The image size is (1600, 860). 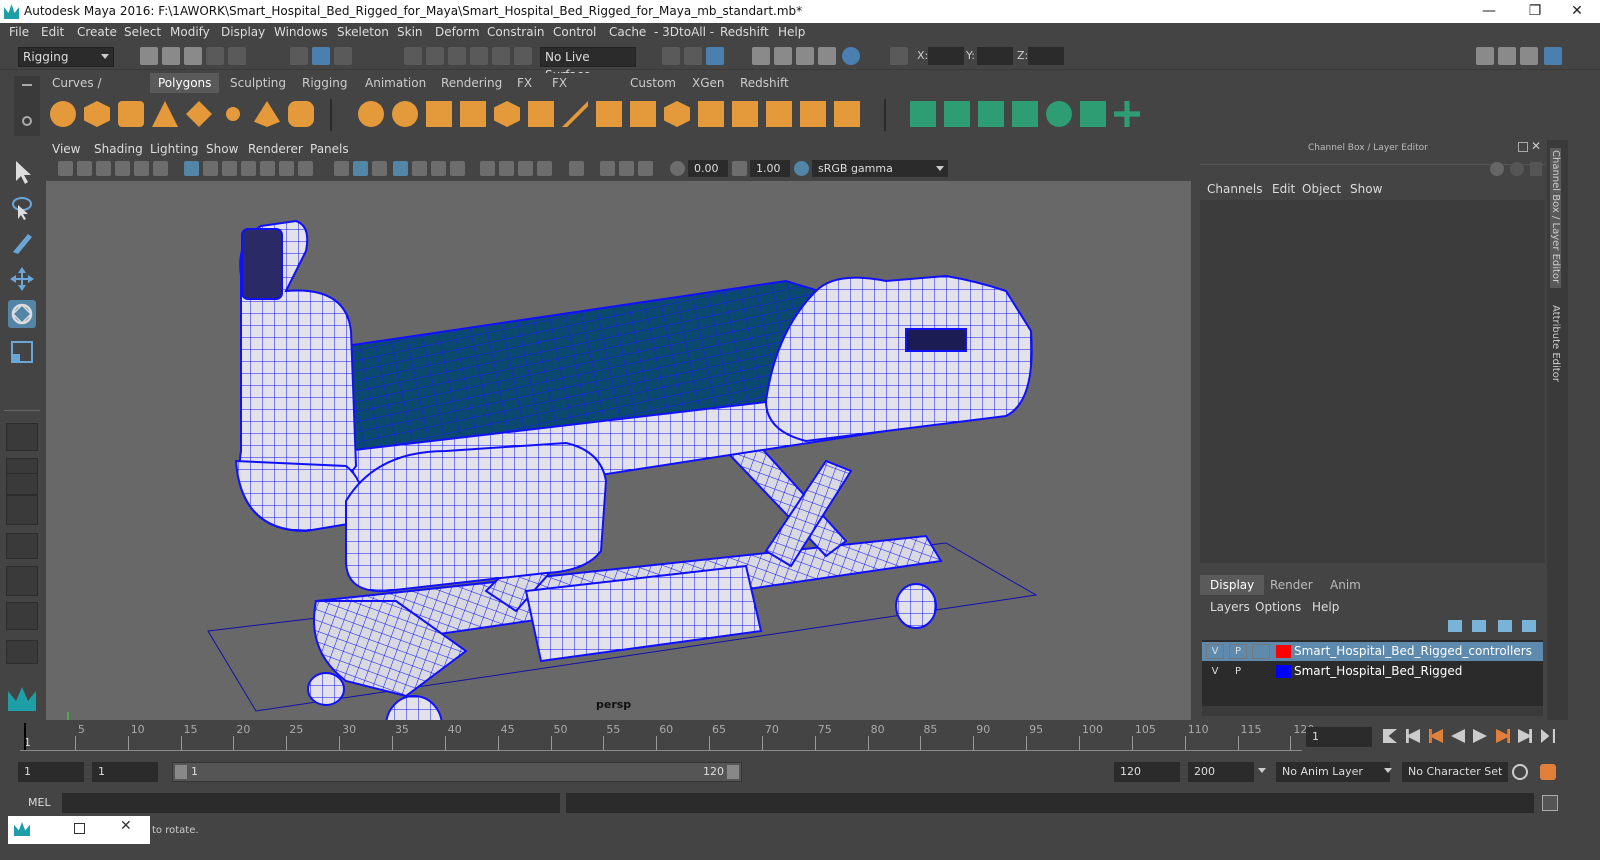 What do you see at coordinates (457, 56) in the screenshot?
I see `snap-point-icon` at bounding box center [457, 56].